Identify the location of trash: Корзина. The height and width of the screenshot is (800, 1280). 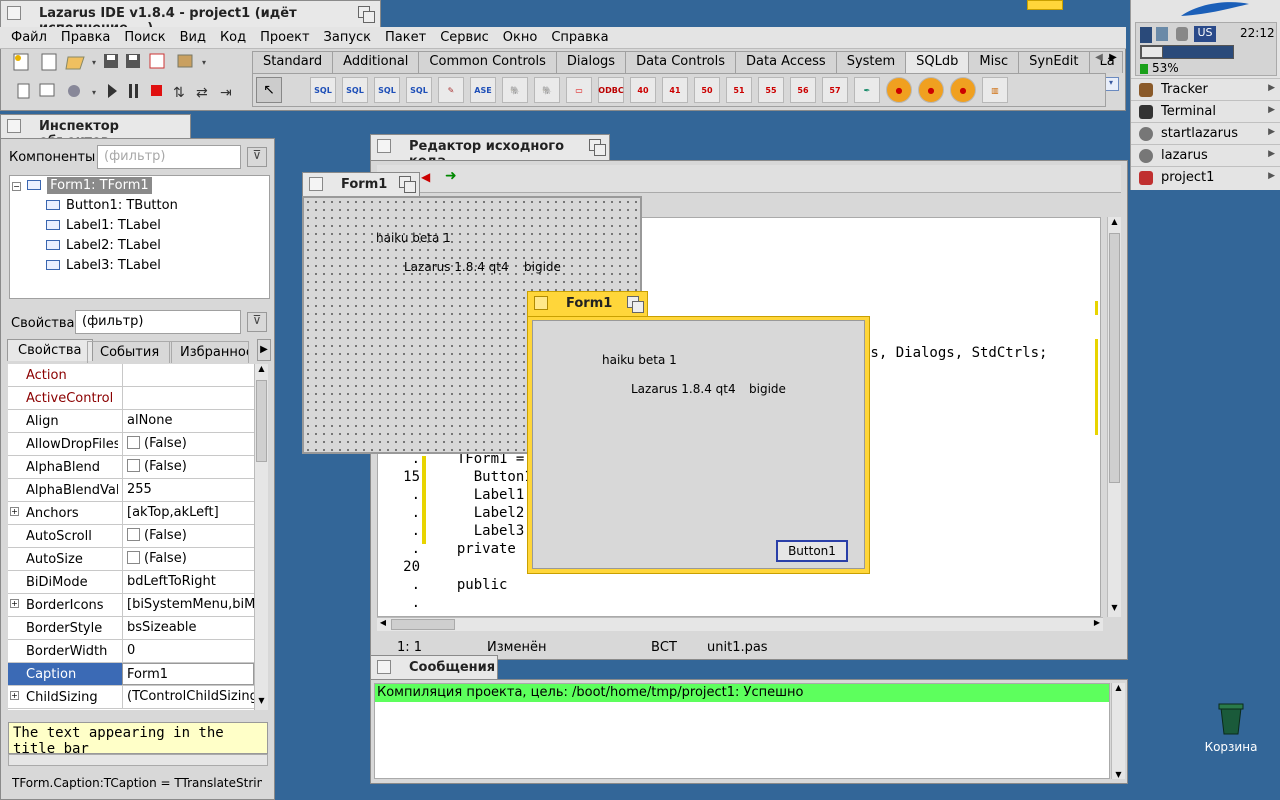
(1231, 729).